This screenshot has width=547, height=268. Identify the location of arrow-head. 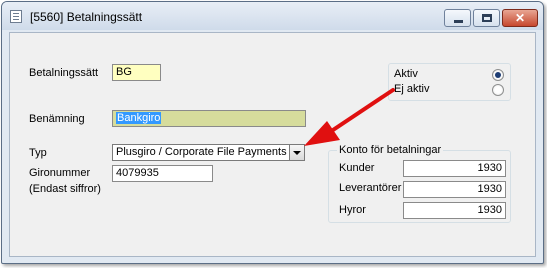
(322, 133).